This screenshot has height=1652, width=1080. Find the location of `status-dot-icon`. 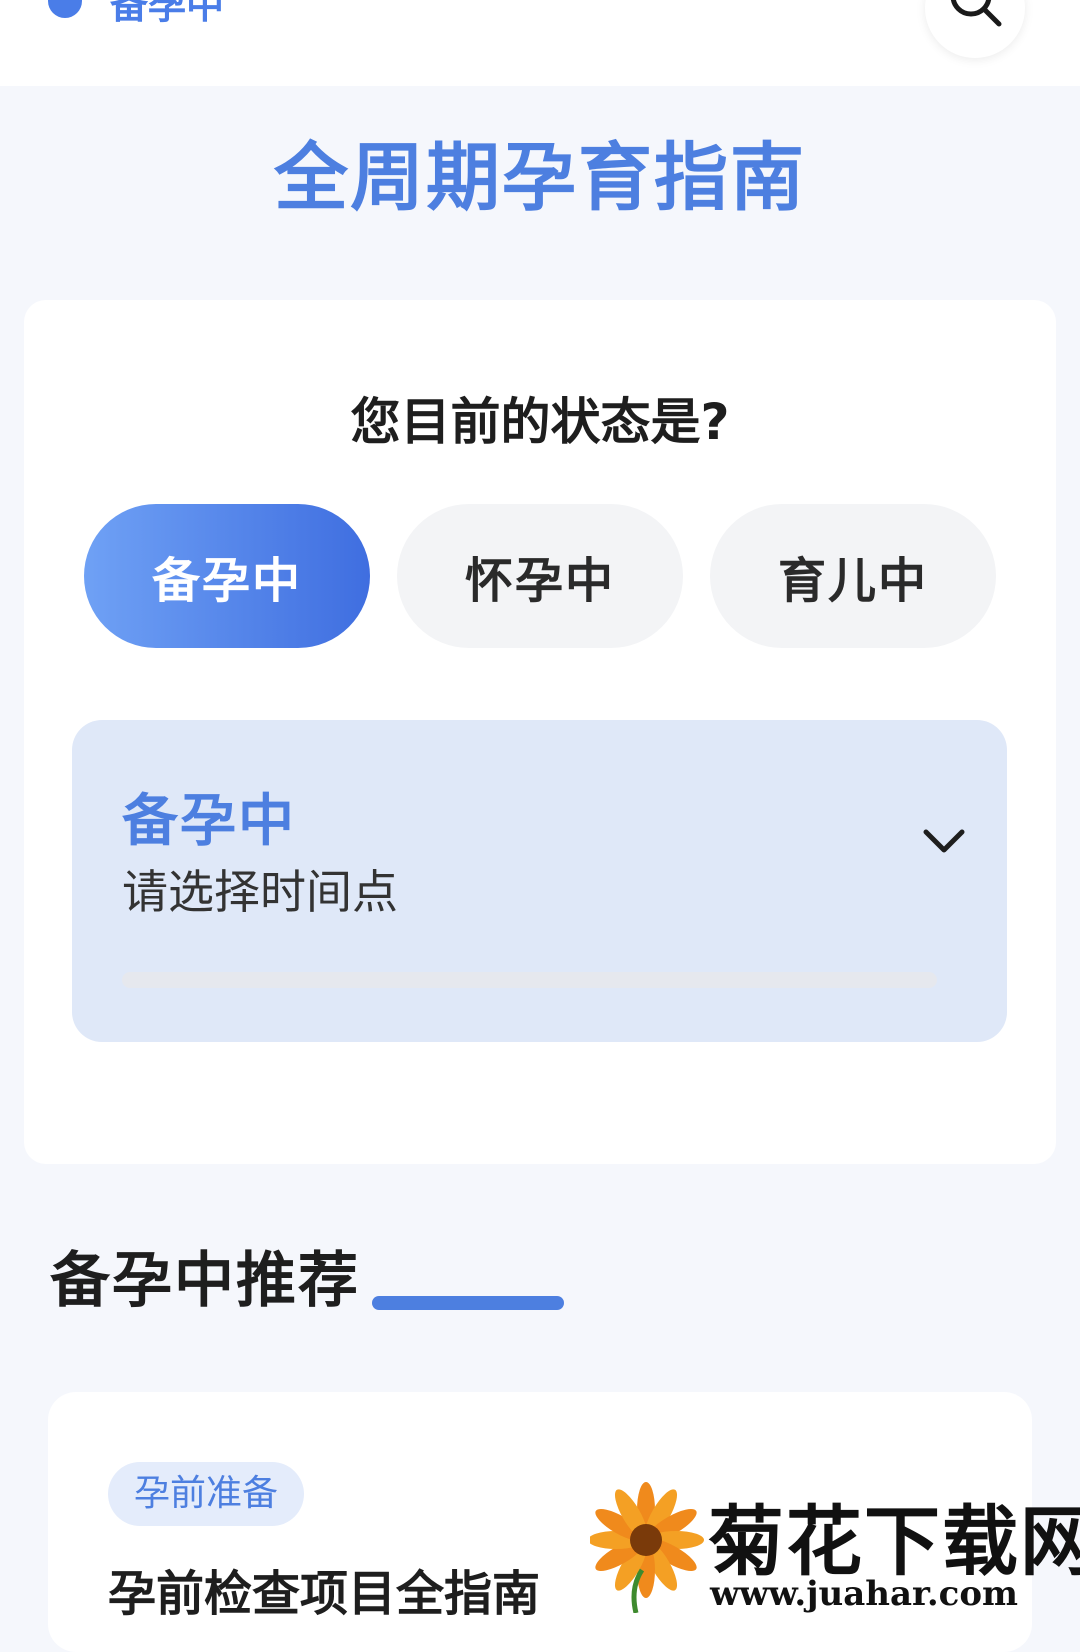

status-dot-icon is located at coordinates (65, 9).